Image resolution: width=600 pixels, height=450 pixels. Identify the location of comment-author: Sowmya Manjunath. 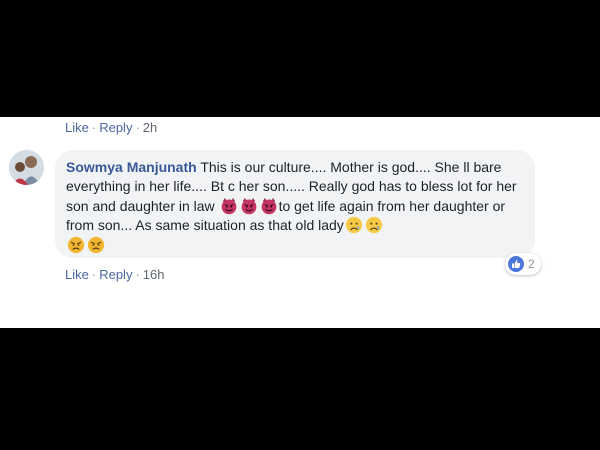
(131, 167).